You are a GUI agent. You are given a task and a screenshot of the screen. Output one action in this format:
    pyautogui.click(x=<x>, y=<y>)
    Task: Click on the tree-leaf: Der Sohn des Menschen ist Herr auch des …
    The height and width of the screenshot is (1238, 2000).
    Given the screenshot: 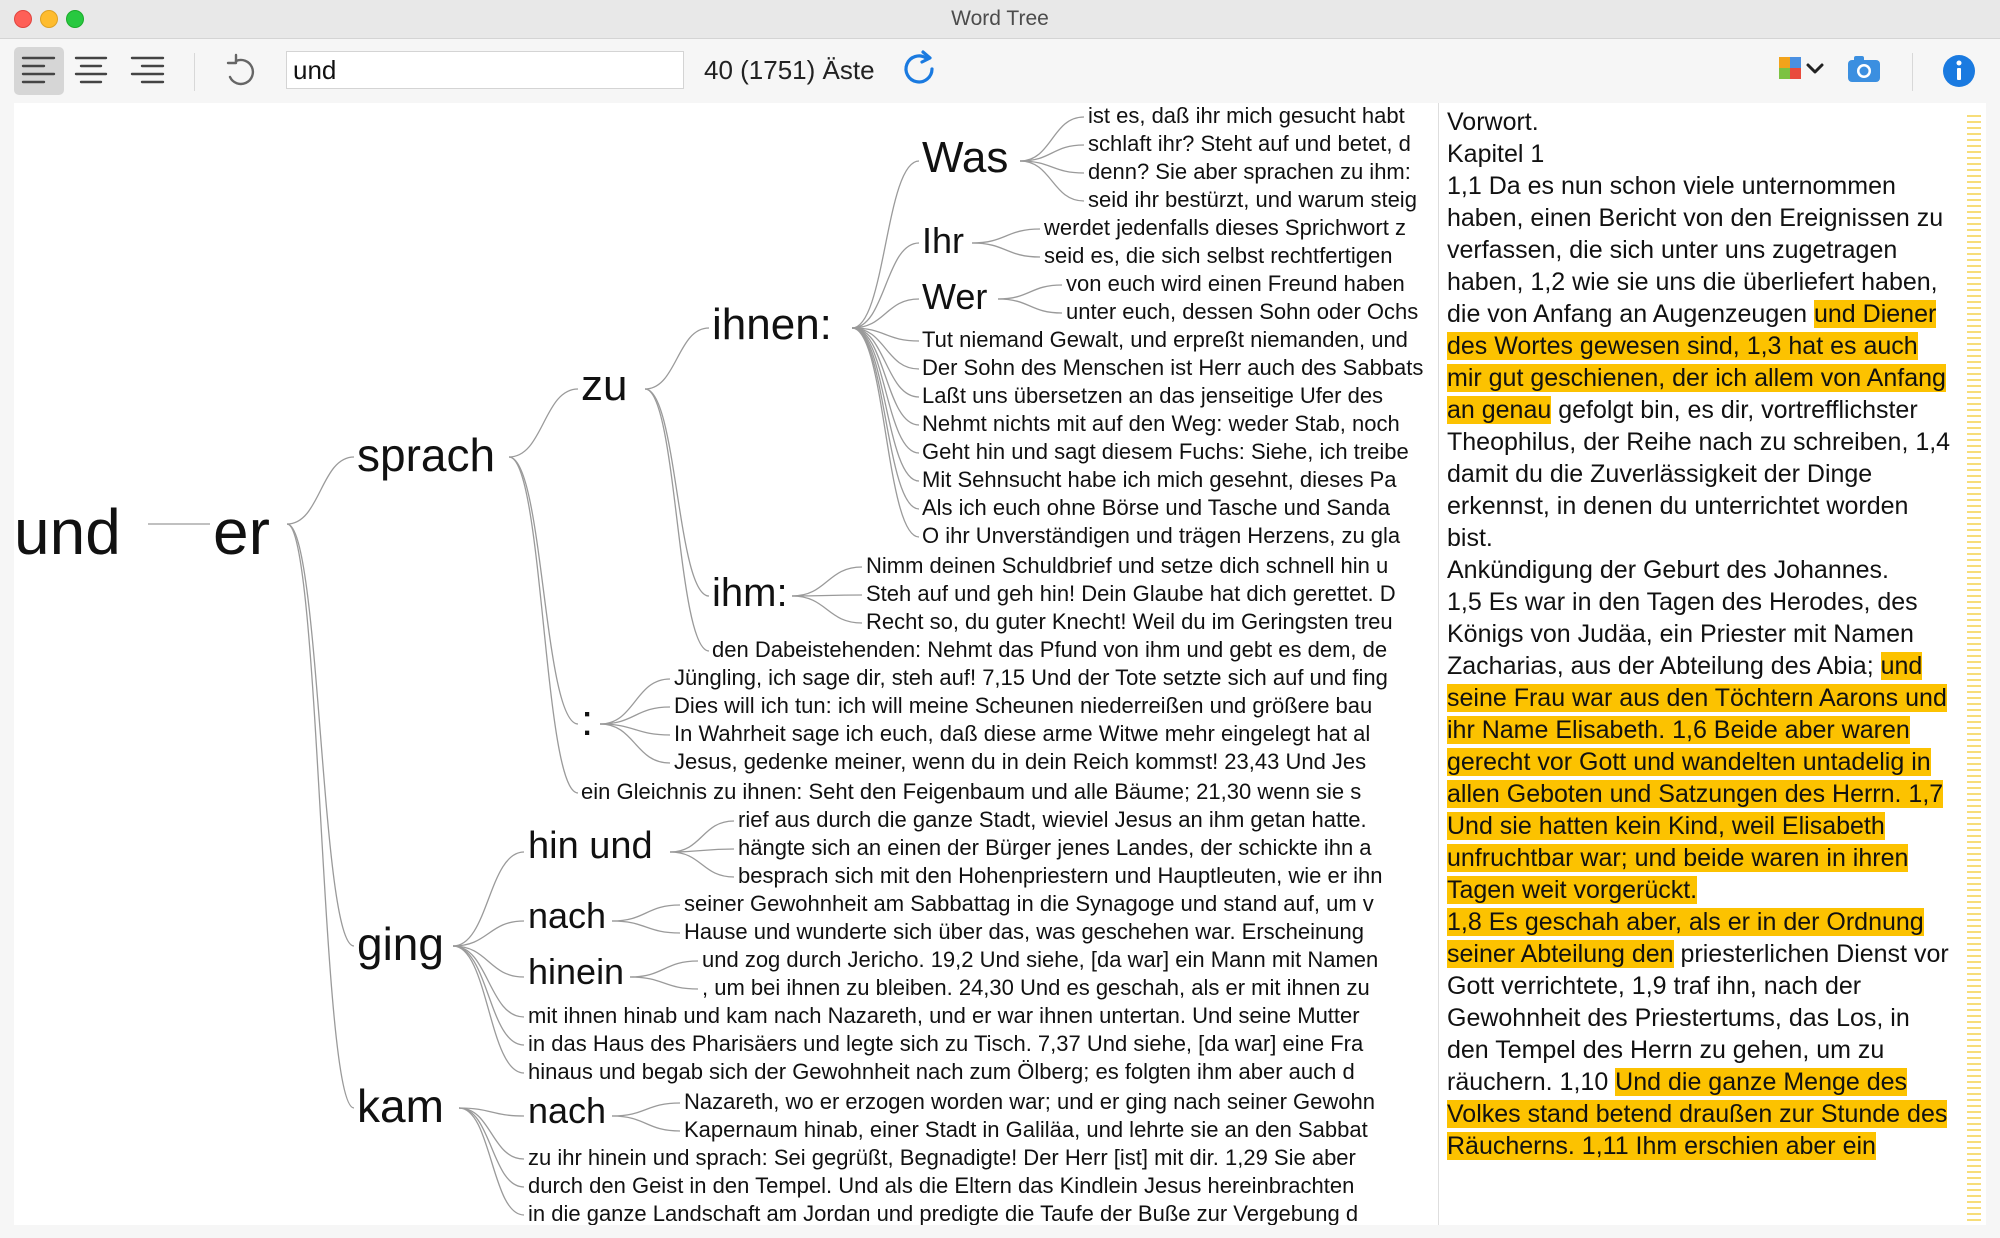 What is the action you would take?
    pyautogui.click(x=1172, y=368)
    